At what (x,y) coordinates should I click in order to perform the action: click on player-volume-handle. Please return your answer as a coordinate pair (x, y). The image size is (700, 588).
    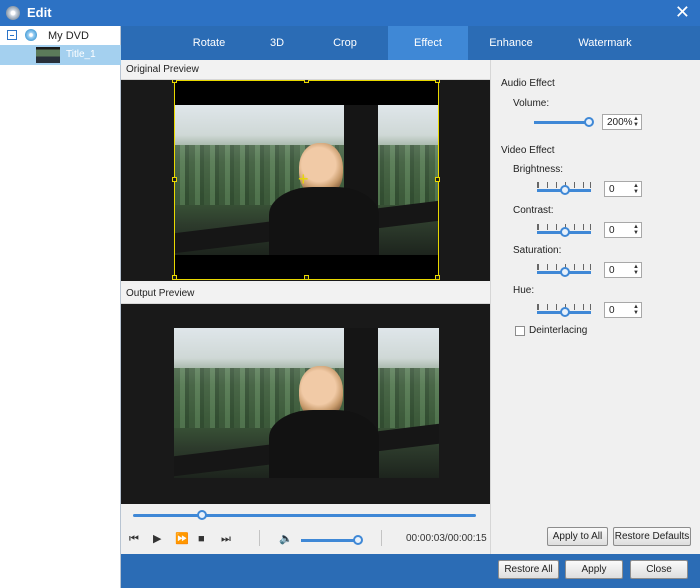
    Looking at the image, I should click on (358, 540).